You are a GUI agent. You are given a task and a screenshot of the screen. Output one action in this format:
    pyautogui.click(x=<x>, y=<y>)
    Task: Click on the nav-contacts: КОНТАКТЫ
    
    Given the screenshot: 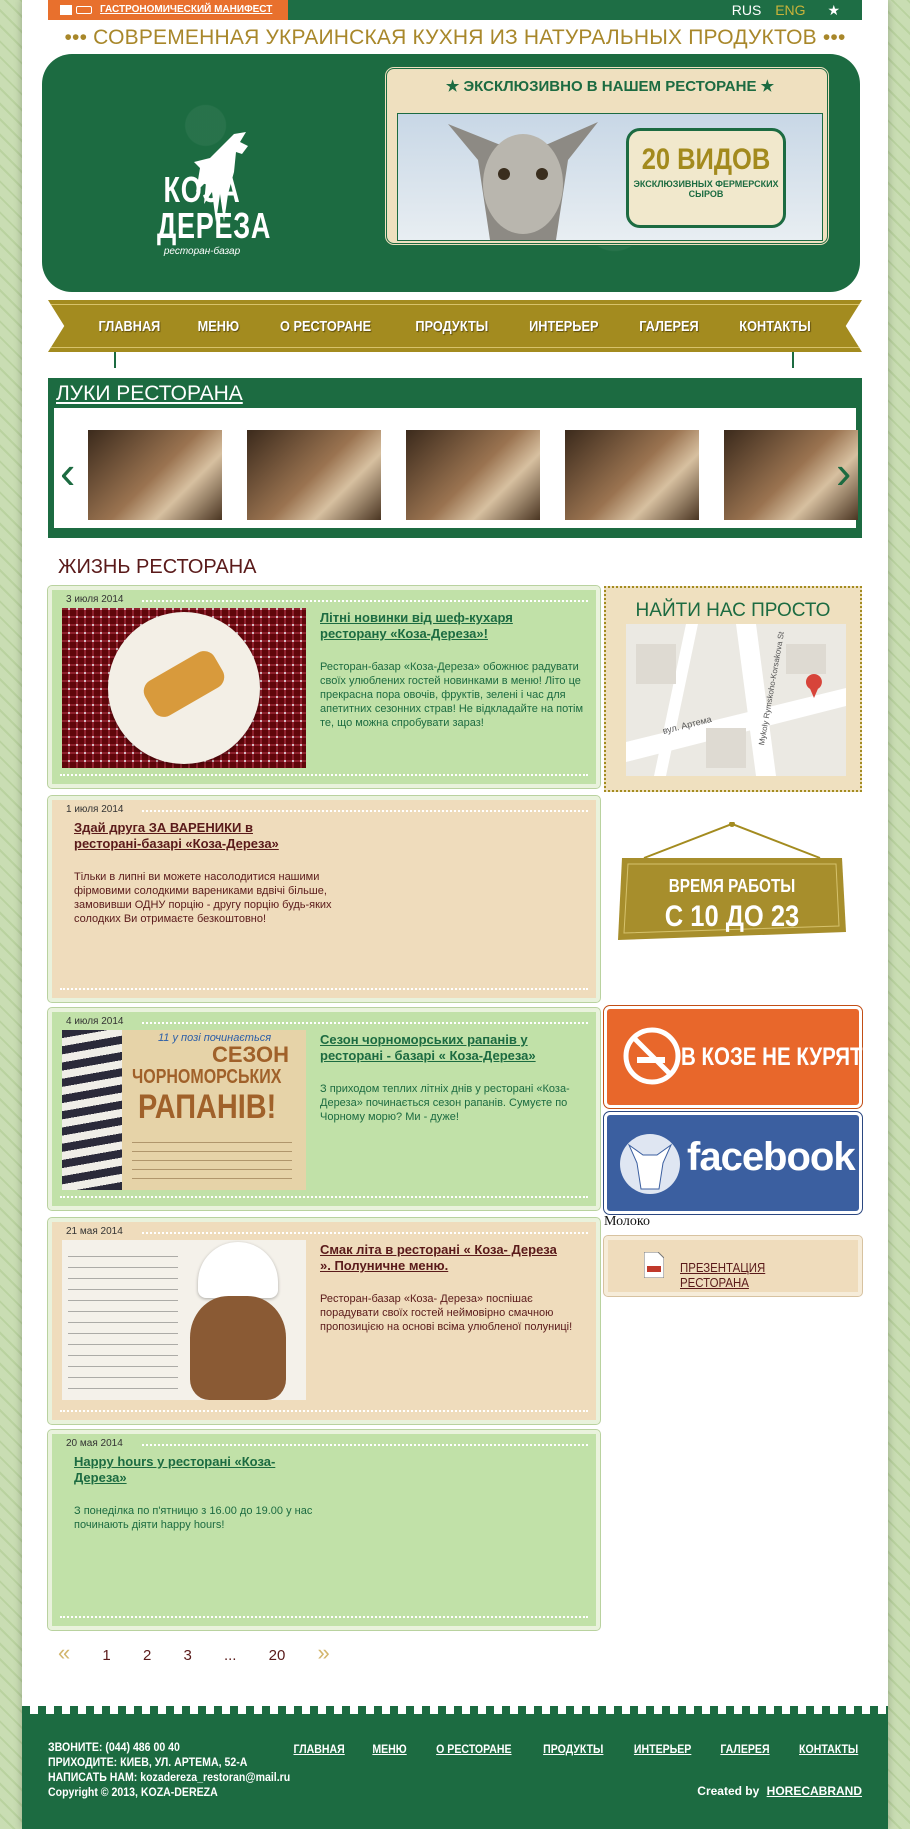 What is the action you would take?
    pyautogui.click(x=775, y=326)
    